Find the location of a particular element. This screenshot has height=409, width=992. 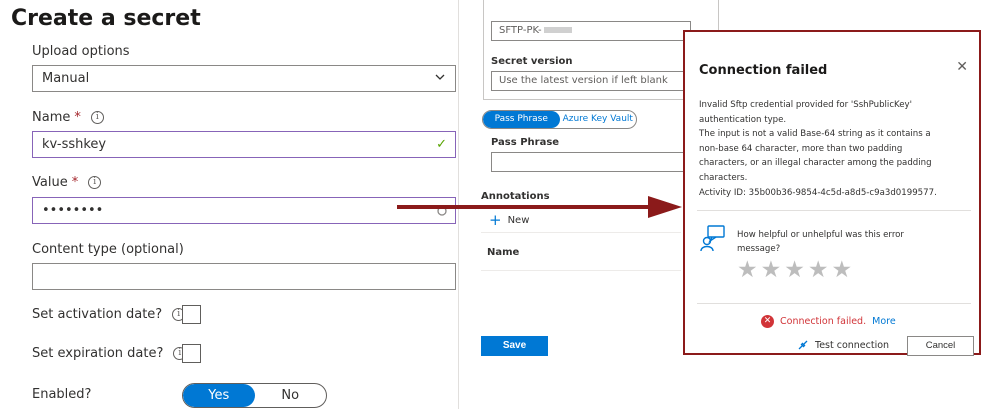

error-message-line: characters. is located at coordinates (723, 177).